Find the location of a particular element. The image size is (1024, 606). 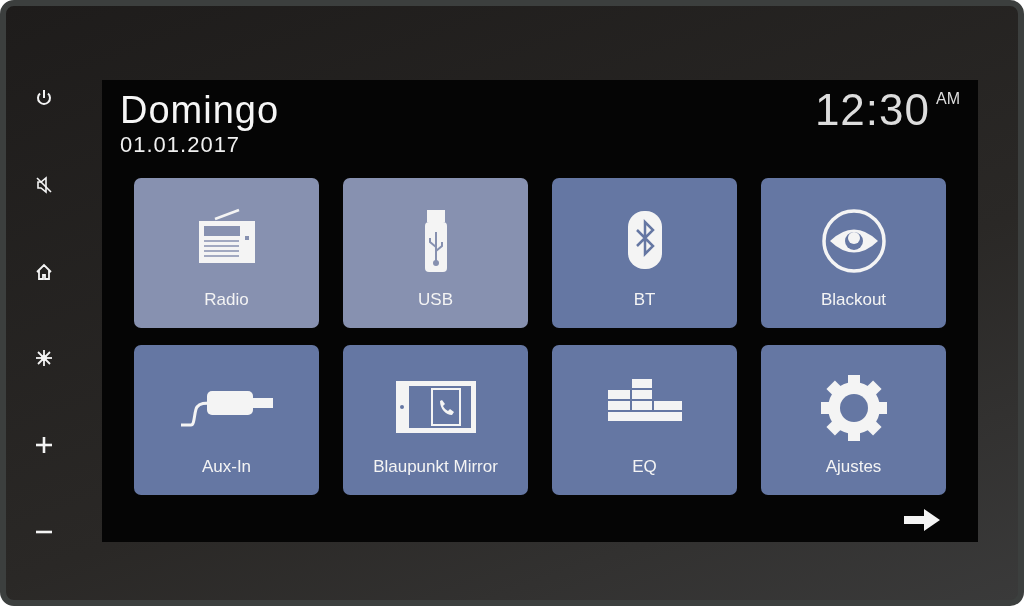

clock-time: 12:30 is located at coordinates (872, 110).